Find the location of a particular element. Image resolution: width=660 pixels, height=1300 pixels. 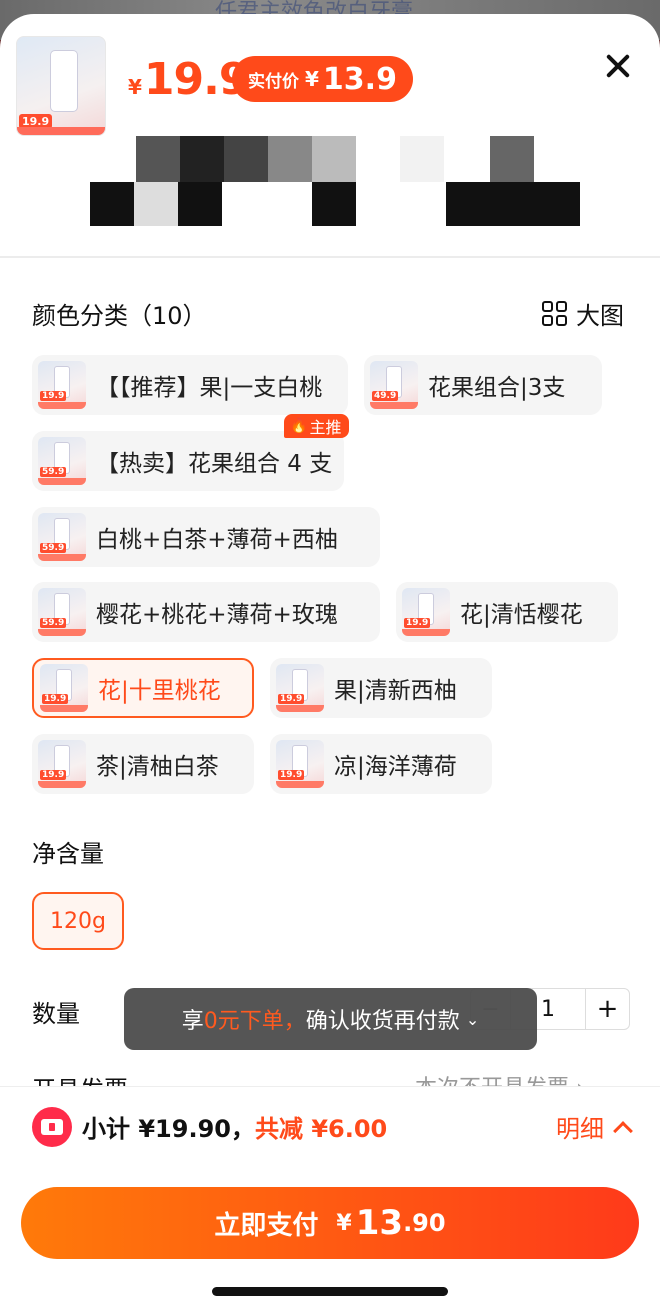

pay-symbol: ¥ is located at coordinates (344, 1223).